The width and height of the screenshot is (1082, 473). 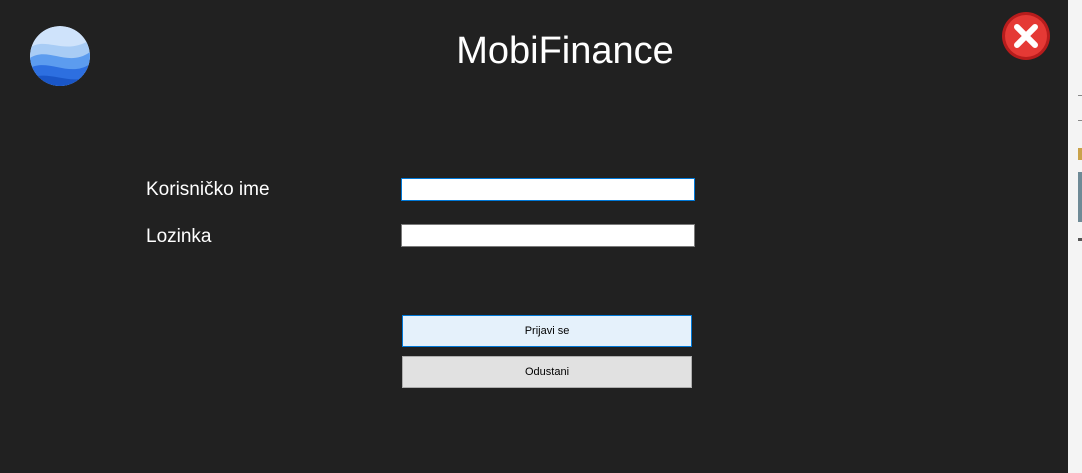 I want to click on username-input, so click(x=548, y=189).